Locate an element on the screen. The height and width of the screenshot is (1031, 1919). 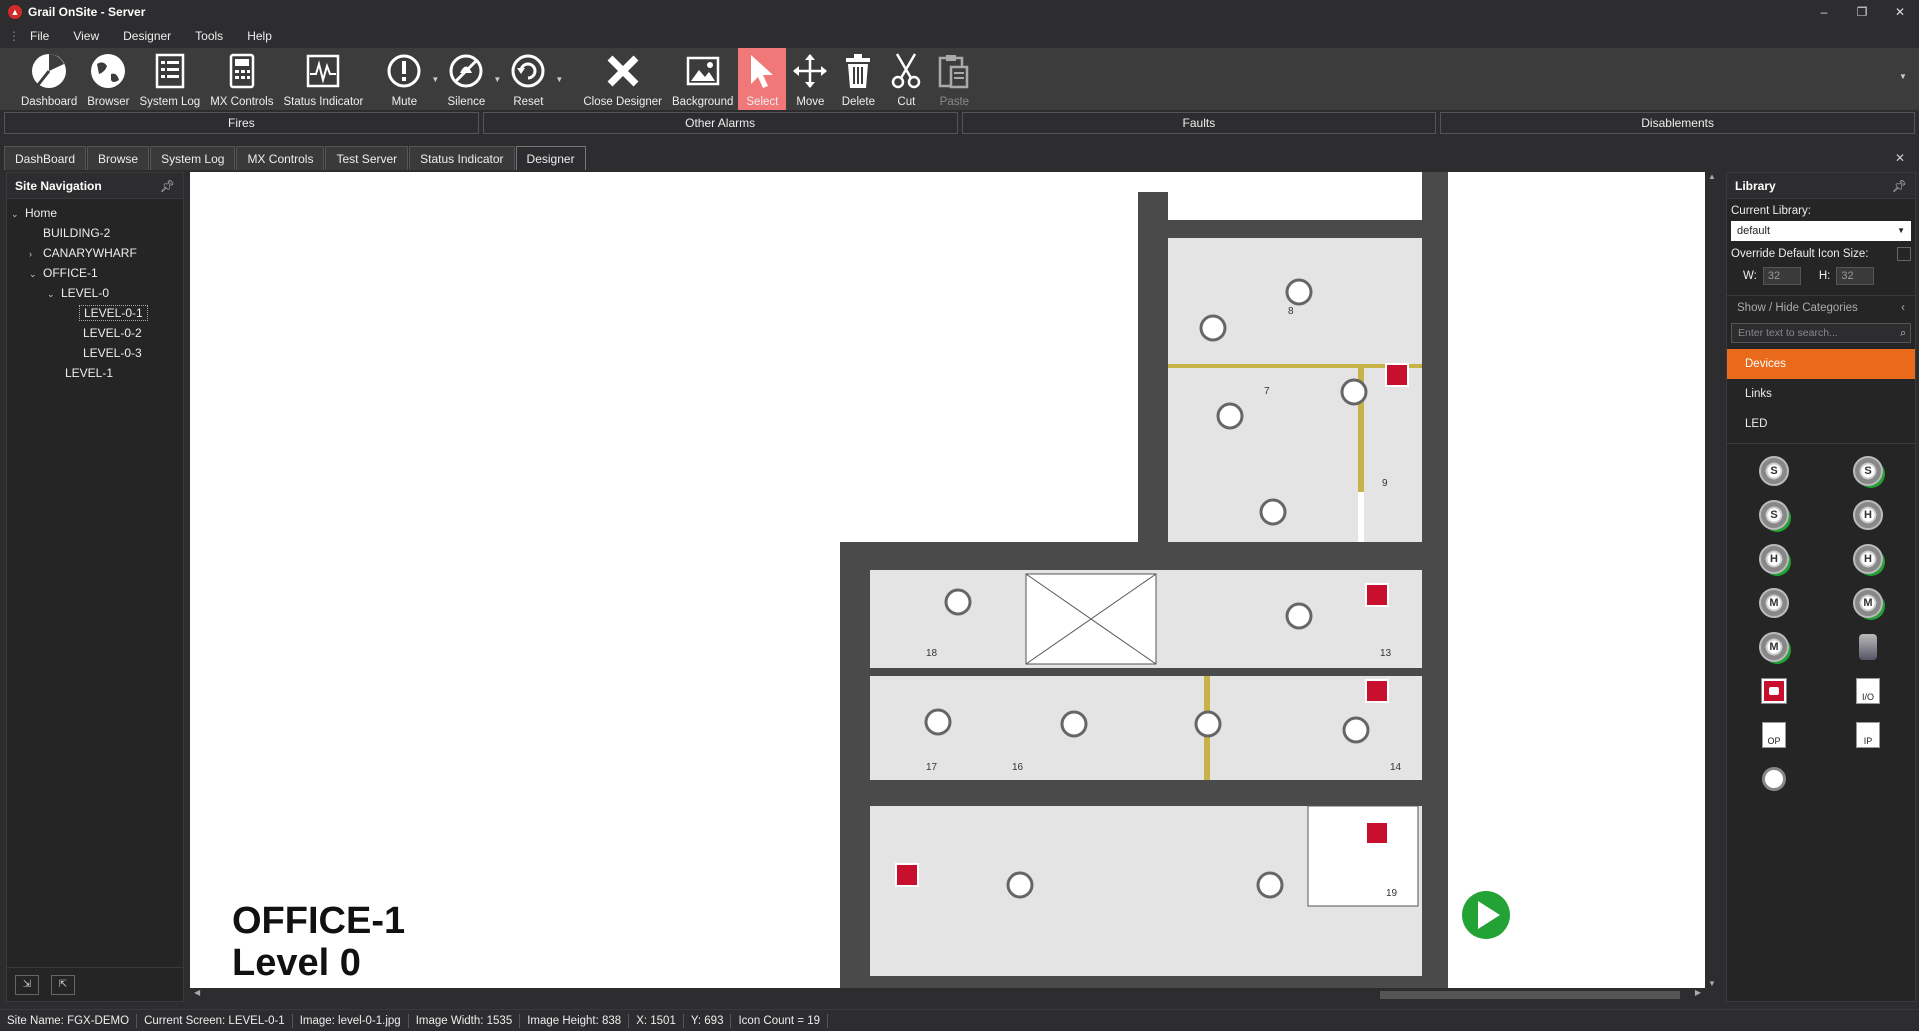
close-tab-icon: ✕ is located at coordinates (1900, 158).